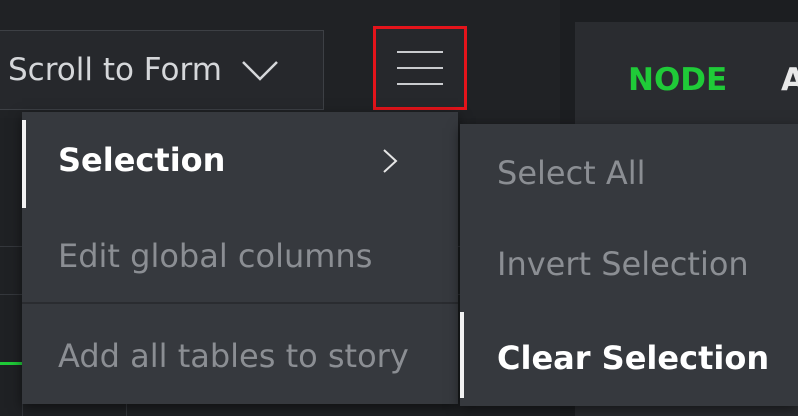  What do you see at coordinates (390, 161) in the screenshot?
I see `chevron-right-icon` at bounding box center [390, 161].